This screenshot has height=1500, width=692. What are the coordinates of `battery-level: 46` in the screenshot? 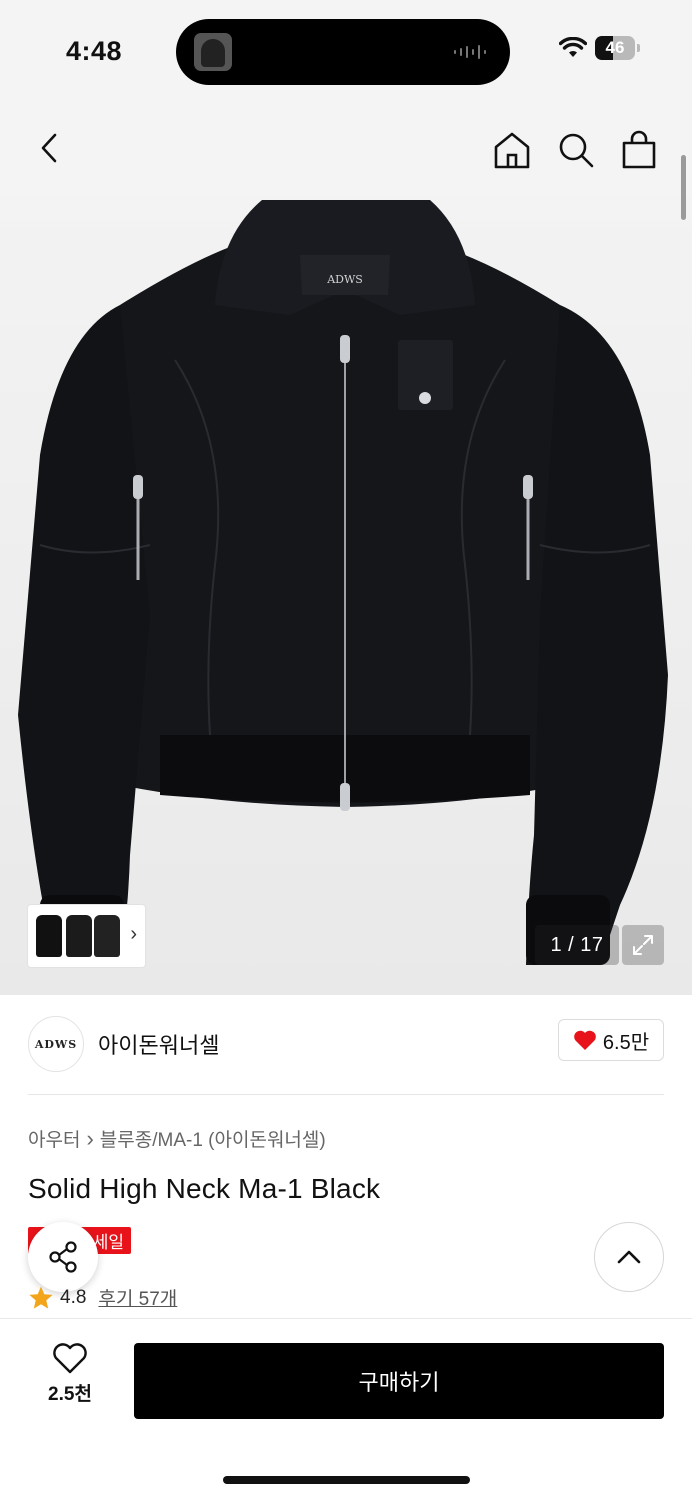 It's located at (615, 47).